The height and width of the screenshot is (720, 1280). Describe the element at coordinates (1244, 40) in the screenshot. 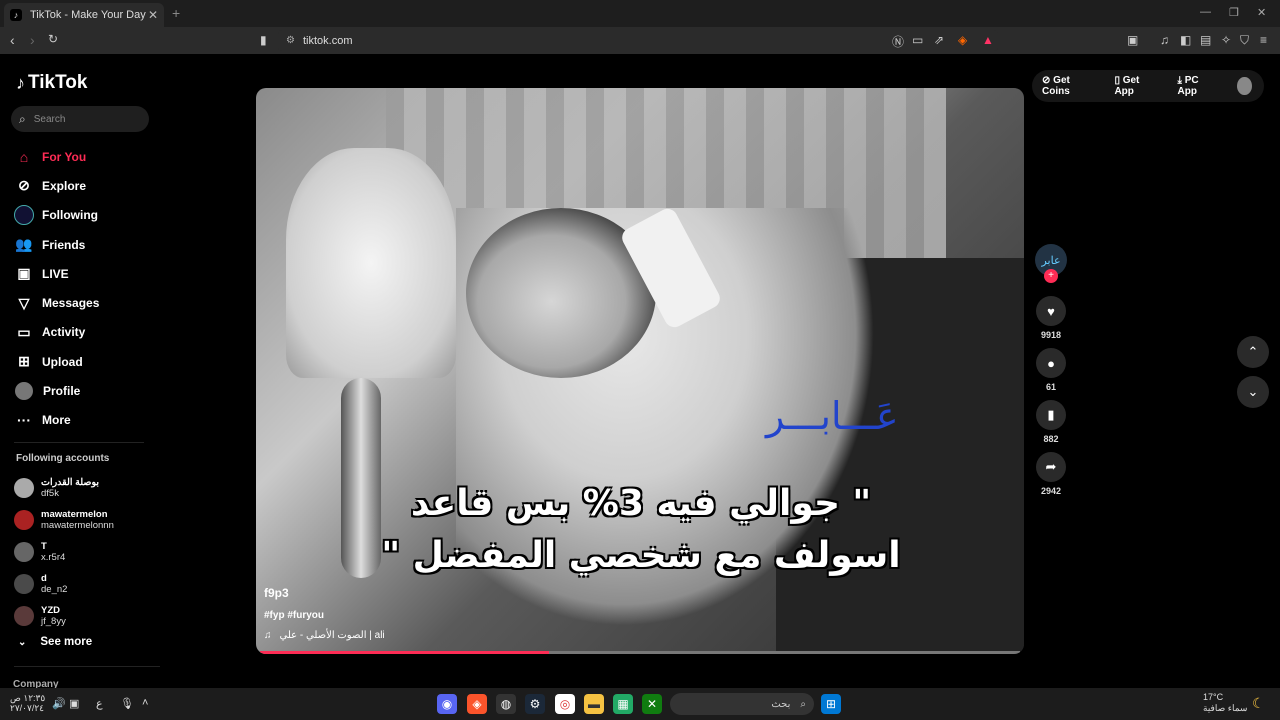

I see `vpn-icon: ⛉` at that location.